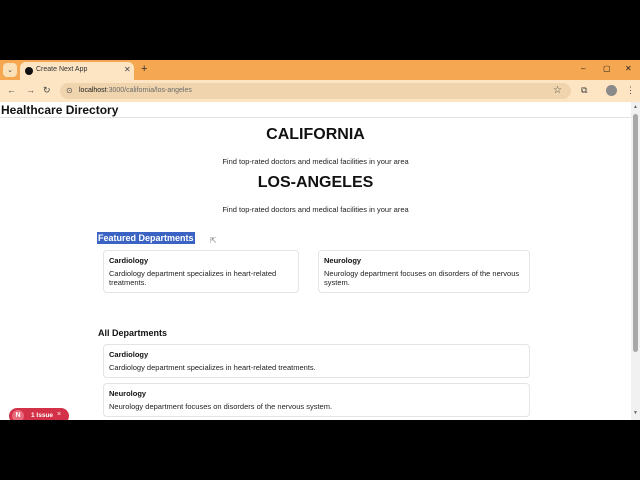  What do you see at coordinates (607, 69) in the screenshot?
I see `maximize-button: ▢` at bounding box center [607, 69].